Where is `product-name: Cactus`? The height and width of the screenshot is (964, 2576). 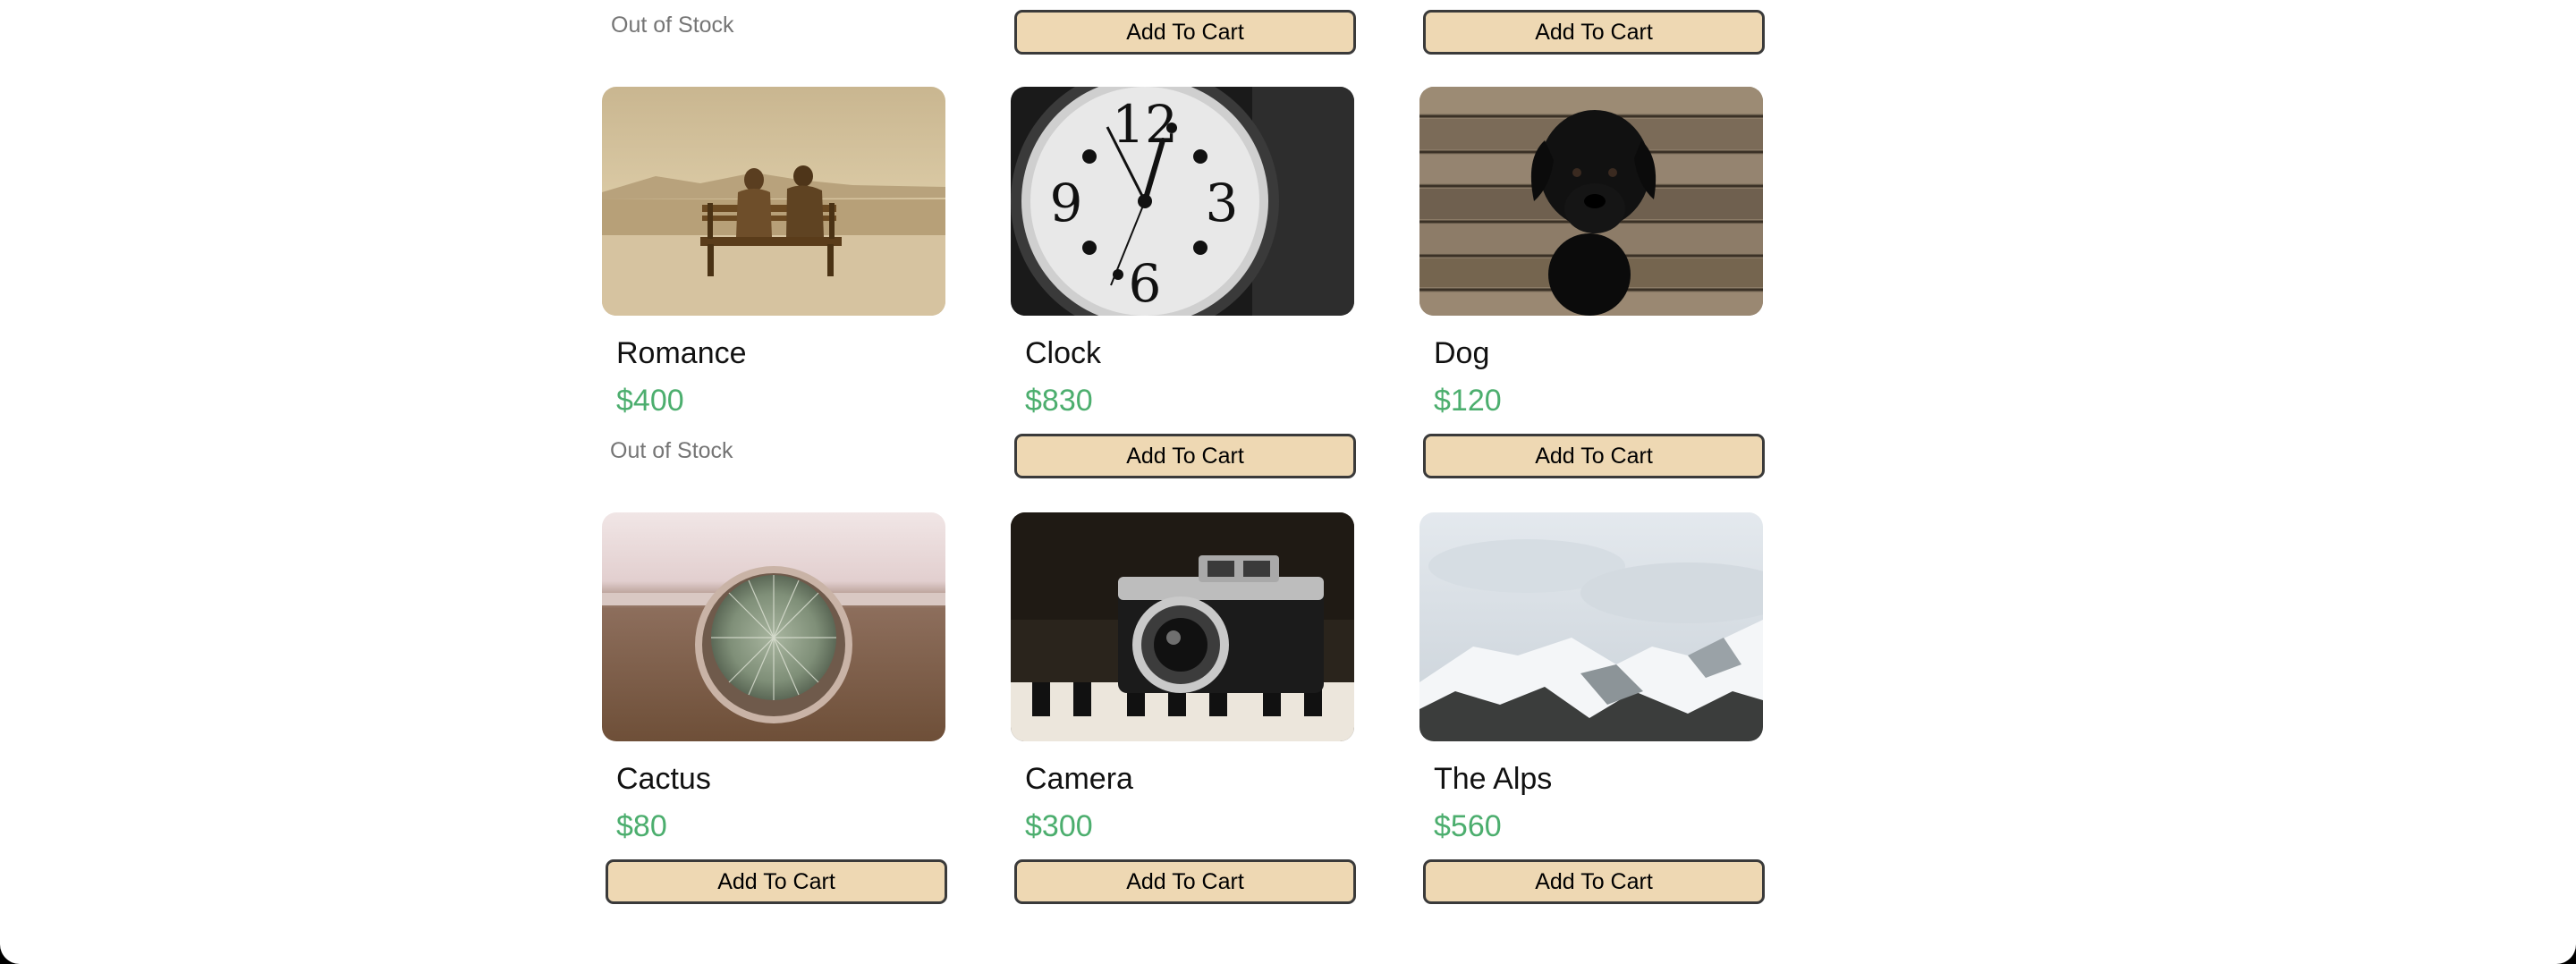 product-name: Cactus is located at coordinates (663, 779).